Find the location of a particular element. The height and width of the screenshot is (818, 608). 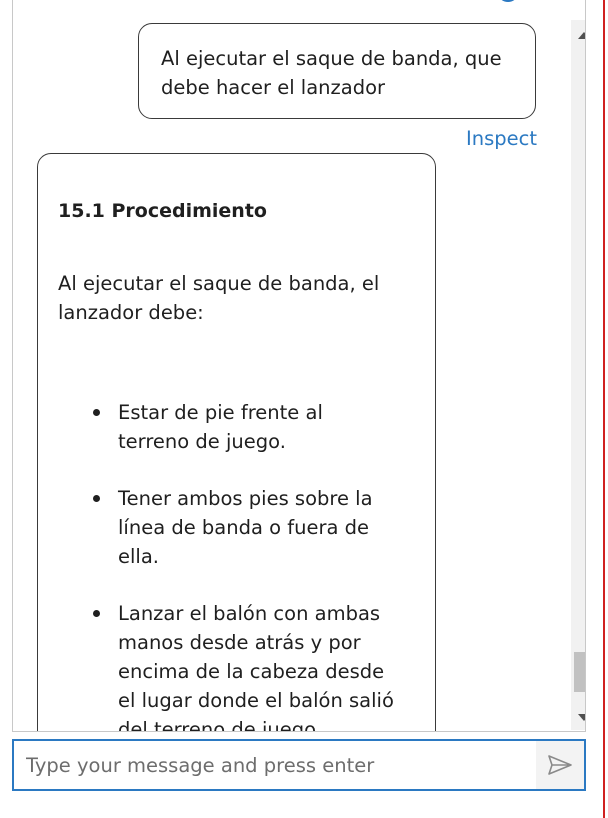

window-edge-line is located at coordinates (604, 409).